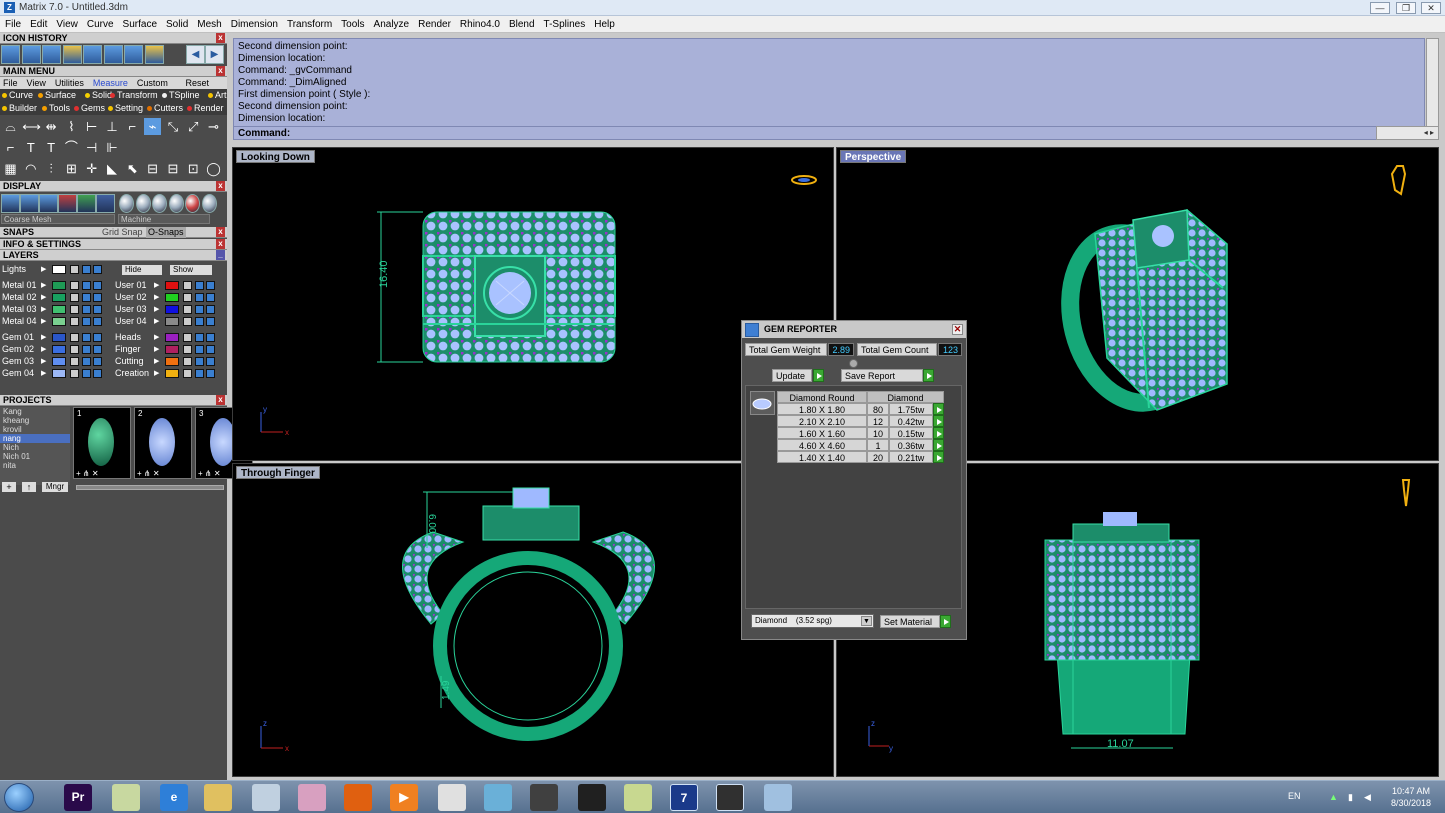 This screenshot has height=813, width=1445. Describe the element at coordinates (17, 95) in the screenshot. I see `category-curve: Curve` at that location.